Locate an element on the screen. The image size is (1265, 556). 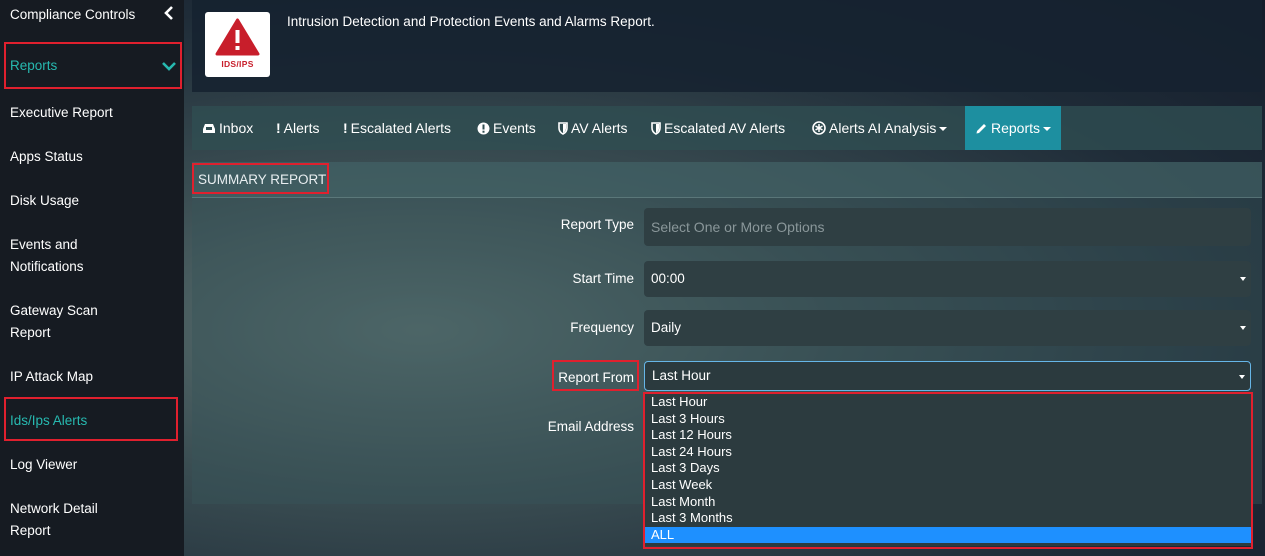
tab-inbox: Inbox is located at coordinates (227, 128).